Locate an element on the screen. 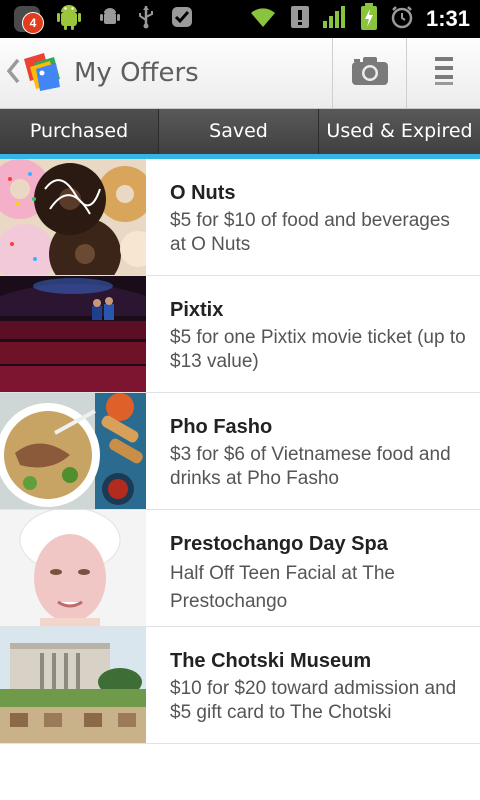 Image resolution: width=480 pixels, height=800 pixels. notification-count-badge: 4 is located at coordinates (33, 23).